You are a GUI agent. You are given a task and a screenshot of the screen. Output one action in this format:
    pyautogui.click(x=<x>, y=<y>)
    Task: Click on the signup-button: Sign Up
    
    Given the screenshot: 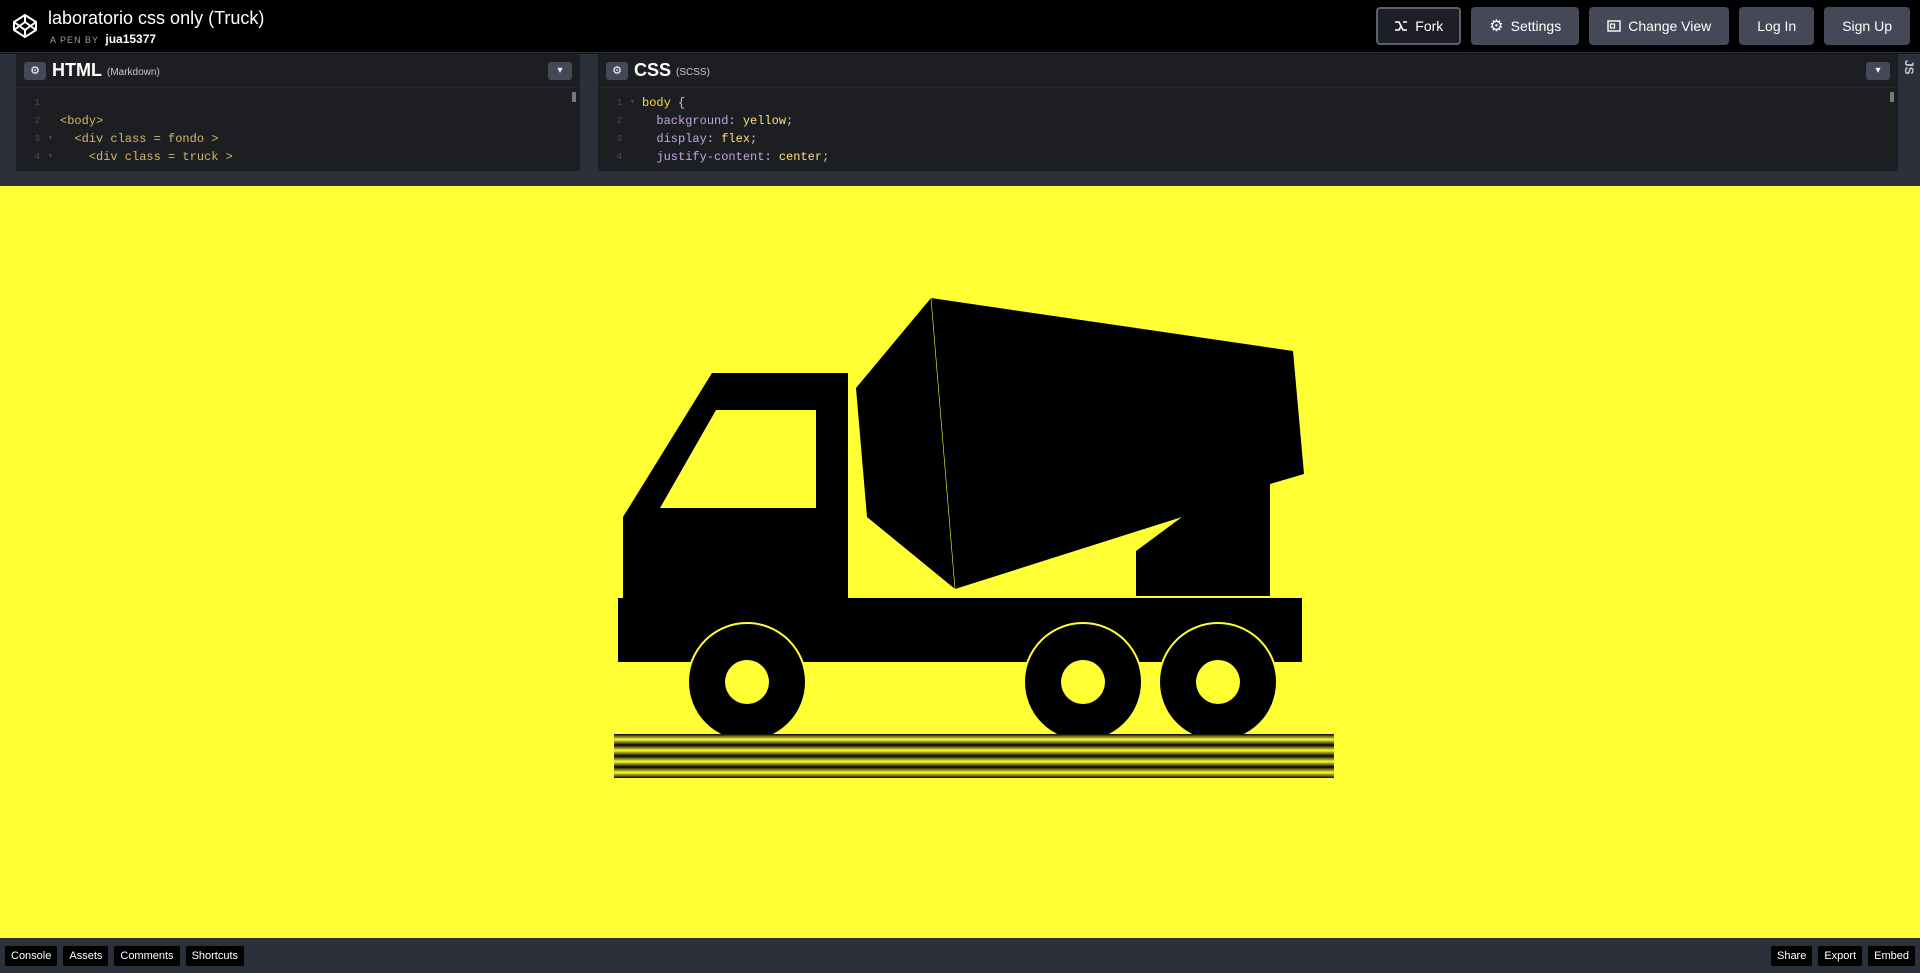 What is the action you would take?
    pyautogui.click(x=1867, y=26)
    